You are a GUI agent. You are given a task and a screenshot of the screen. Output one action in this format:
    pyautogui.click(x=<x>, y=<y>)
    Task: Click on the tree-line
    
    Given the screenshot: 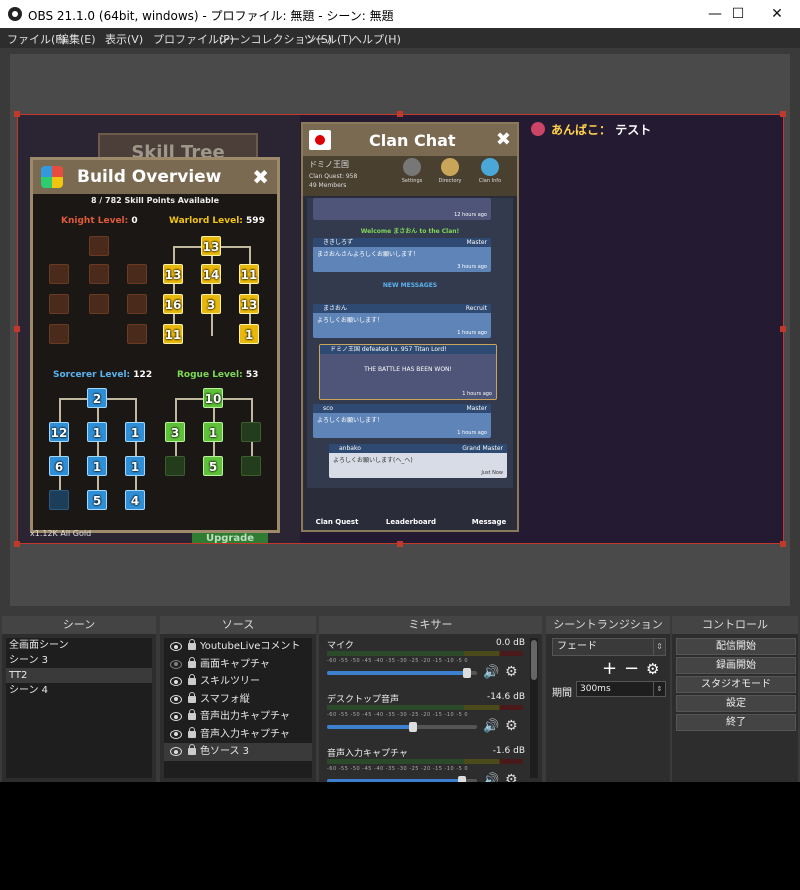 What is the action you would take?
    pyautogui.click(x=174, y=291)
    